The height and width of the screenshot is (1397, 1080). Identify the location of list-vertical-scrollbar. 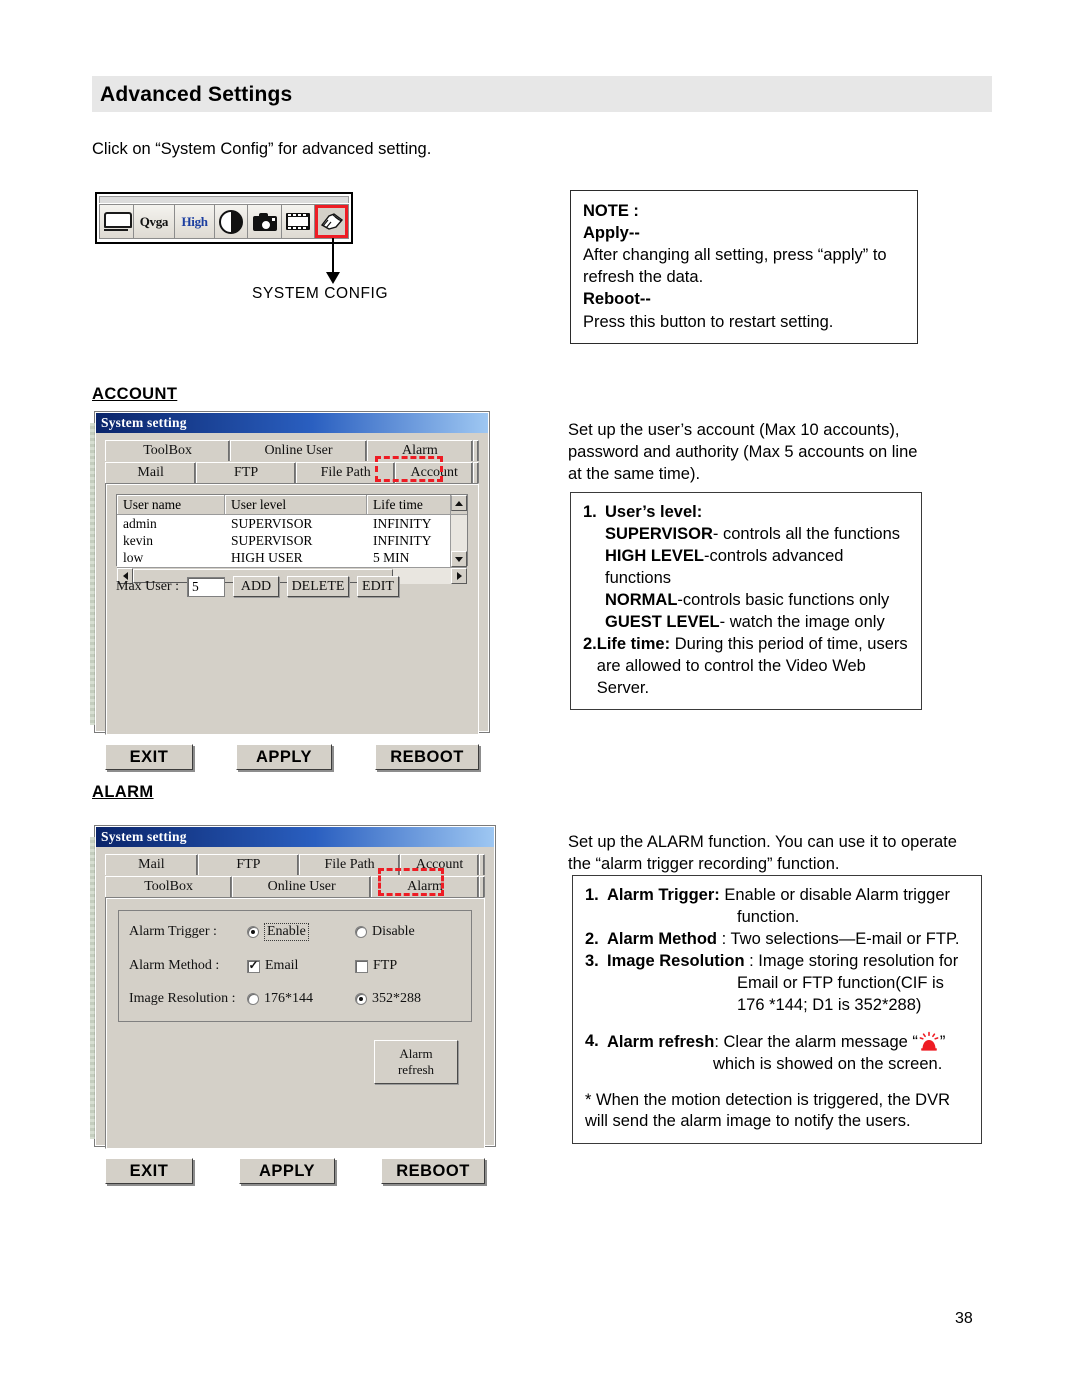
(458, 541).